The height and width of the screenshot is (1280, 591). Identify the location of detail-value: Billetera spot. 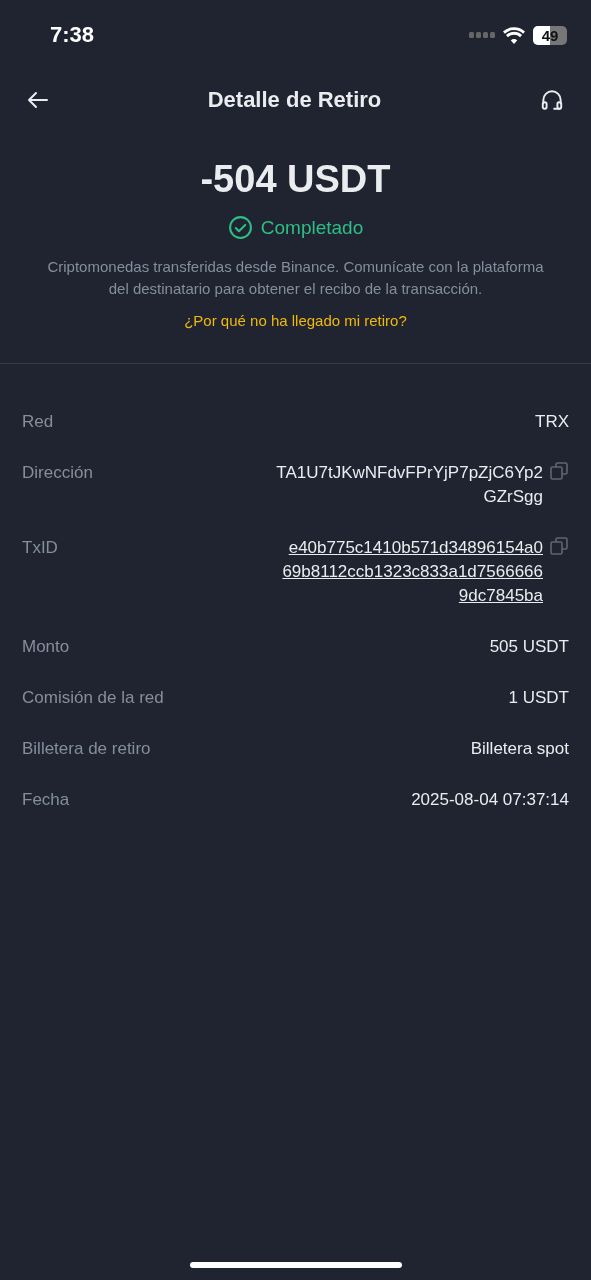
(519, 749).